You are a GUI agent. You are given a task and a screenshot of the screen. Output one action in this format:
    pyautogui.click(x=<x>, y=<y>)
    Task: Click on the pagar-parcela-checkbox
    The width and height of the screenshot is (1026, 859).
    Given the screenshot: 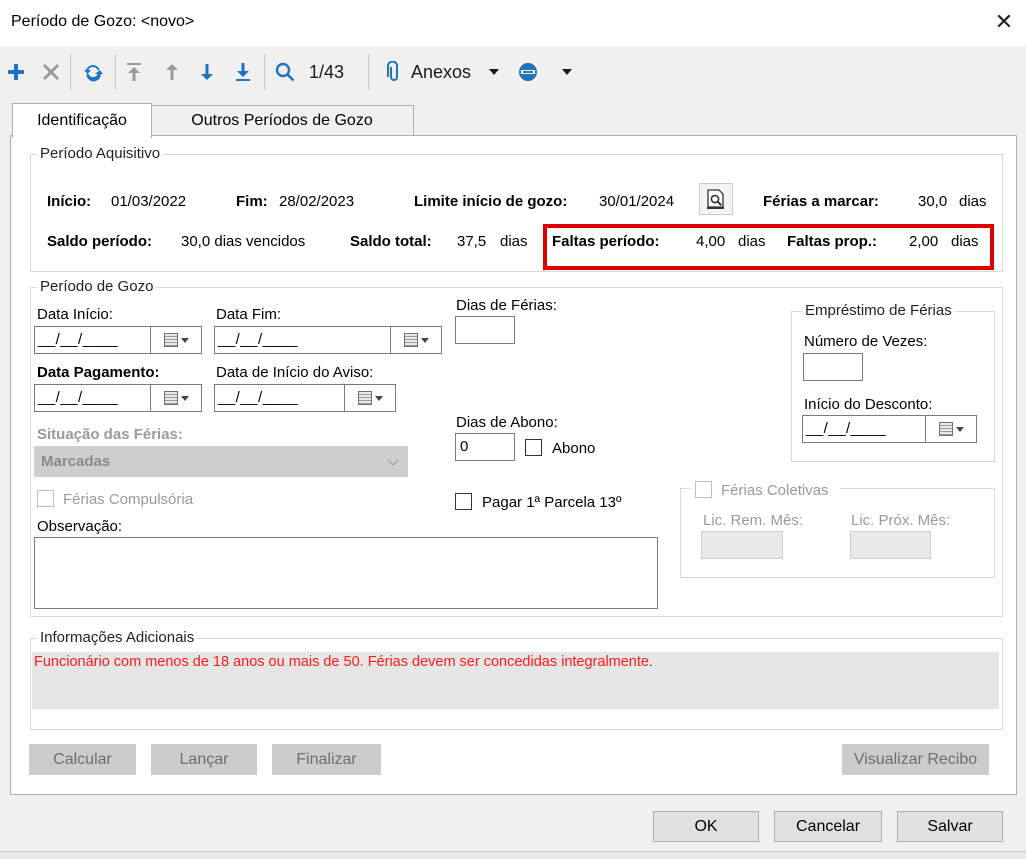 What is the action you would take?
    pyautogui.click(x=463, y=501)
    